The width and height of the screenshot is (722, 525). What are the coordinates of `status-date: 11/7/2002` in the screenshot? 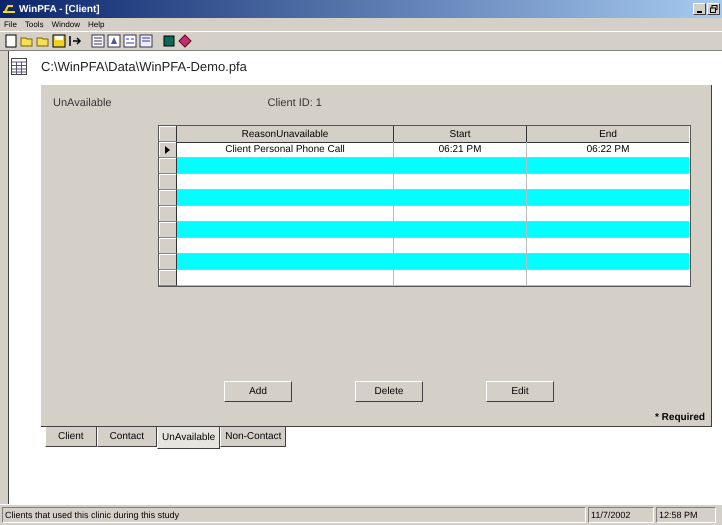 It's located at (621, 515).